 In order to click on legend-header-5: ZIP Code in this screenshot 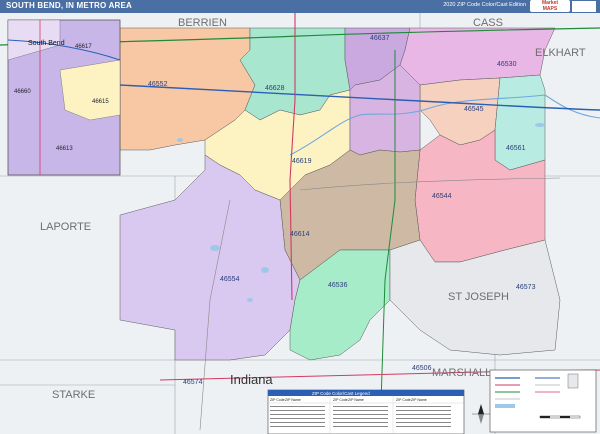, I will do `click(403, 400)`.